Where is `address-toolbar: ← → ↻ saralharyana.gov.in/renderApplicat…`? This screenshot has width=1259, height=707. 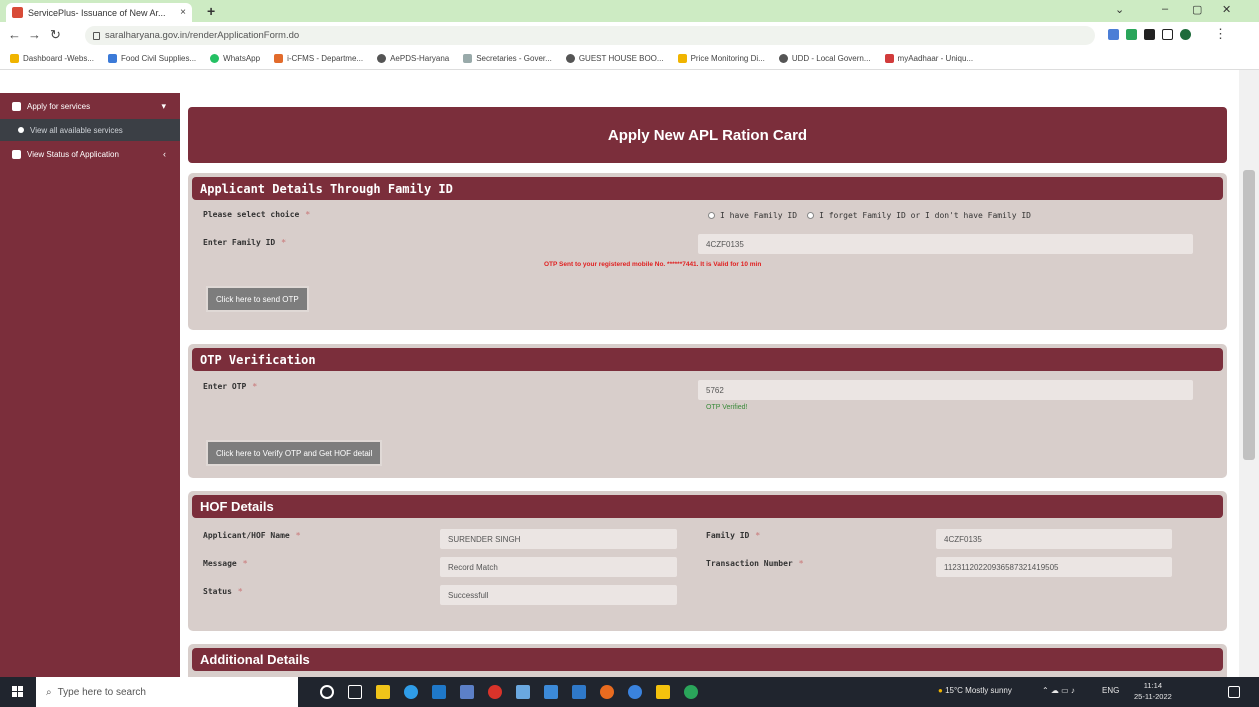 address-toolbar: ← → ↻ saralharyana.gov.in/renderApplicat… is located at coordinates (629, 35).